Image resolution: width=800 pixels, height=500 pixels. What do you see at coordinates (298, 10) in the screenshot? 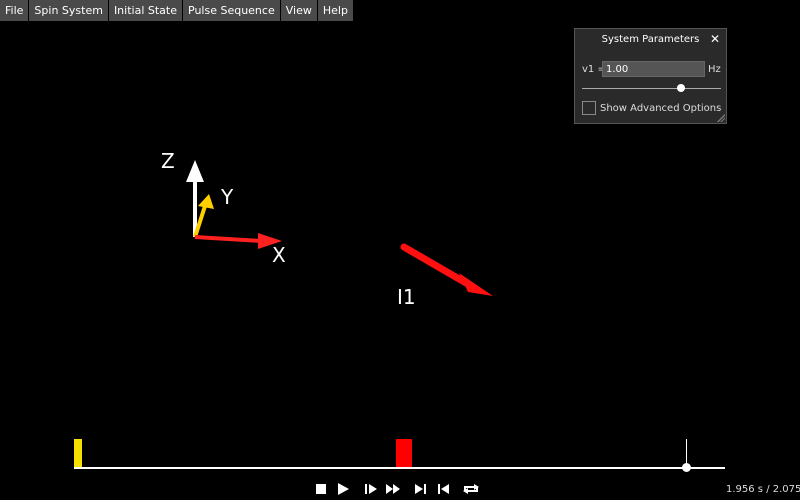
I see `menu-view: View` at bounding box center [298, 10].